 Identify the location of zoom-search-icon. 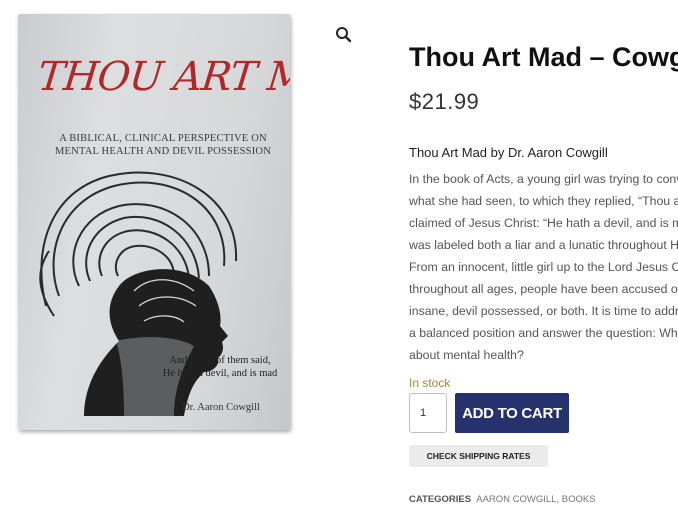
(344, 35).